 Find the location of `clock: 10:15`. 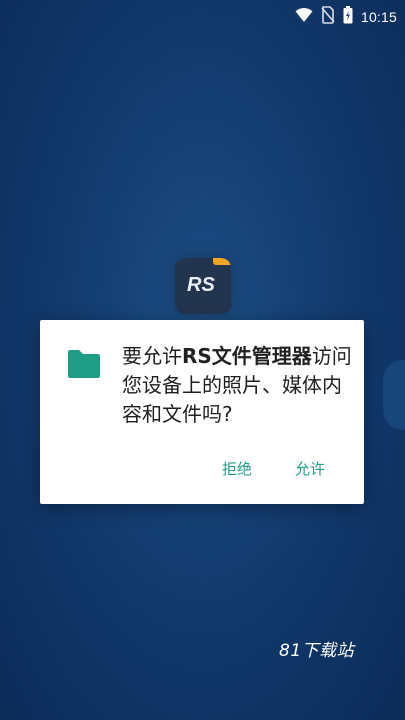

clock: 10:15 is located at coordinates (378, 17).